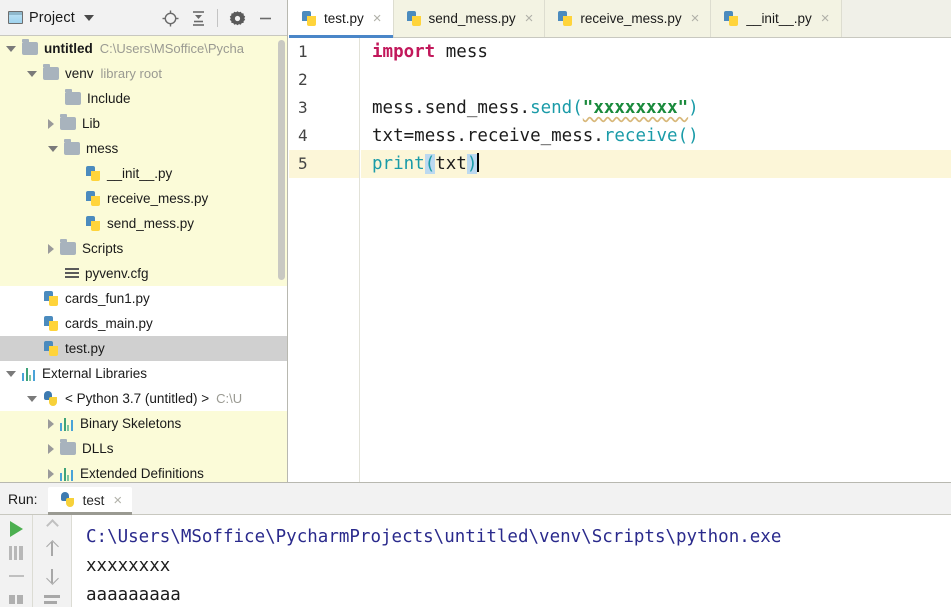 This screenshot has height=607, width=951. Describe the element at coordinates (656, 136) in the screenshot. I see `code-line: txt=mess.receive_mess.receive()` at that location.